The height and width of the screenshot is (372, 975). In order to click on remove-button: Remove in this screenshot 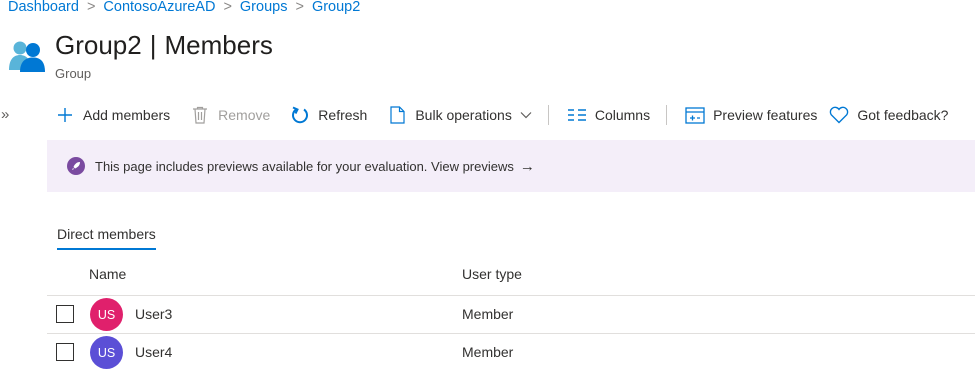, I will do `click(230, 115)`.